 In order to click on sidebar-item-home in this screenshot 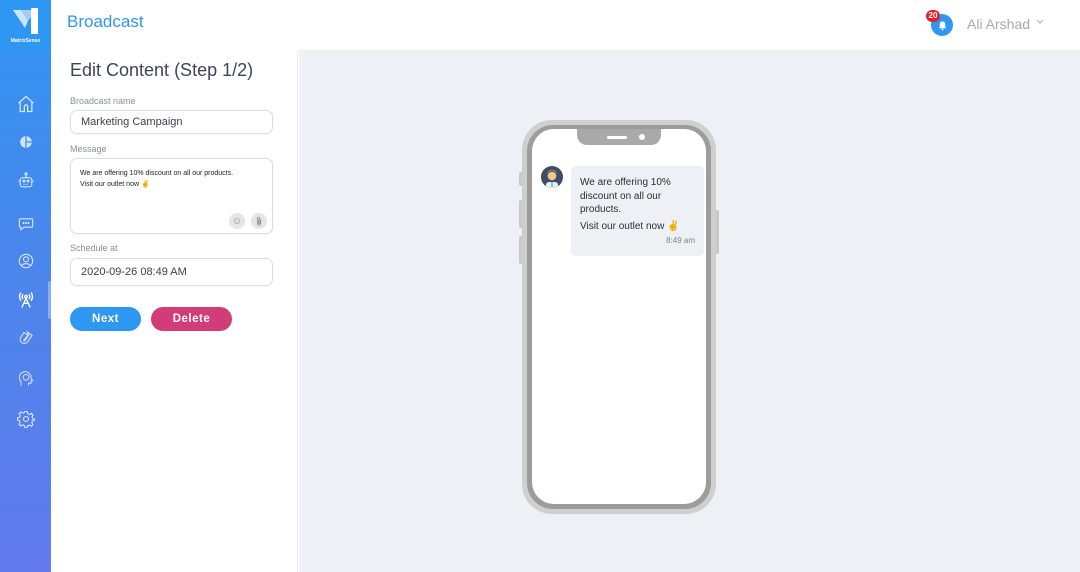, I will do `click(25, 104)`.